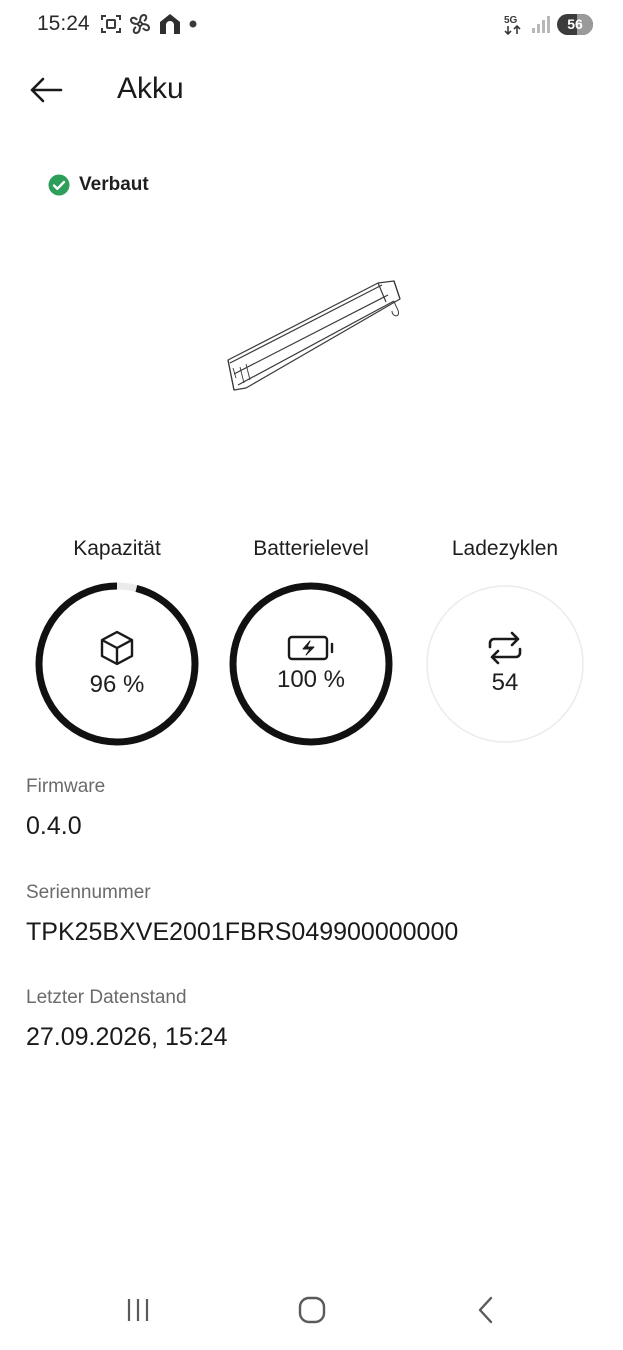 This screenshot has width=623, height=1350. Describe the element at coordinates (54, 826) in the screenshot. I see `firmware-value: 0.4.0` at that location.